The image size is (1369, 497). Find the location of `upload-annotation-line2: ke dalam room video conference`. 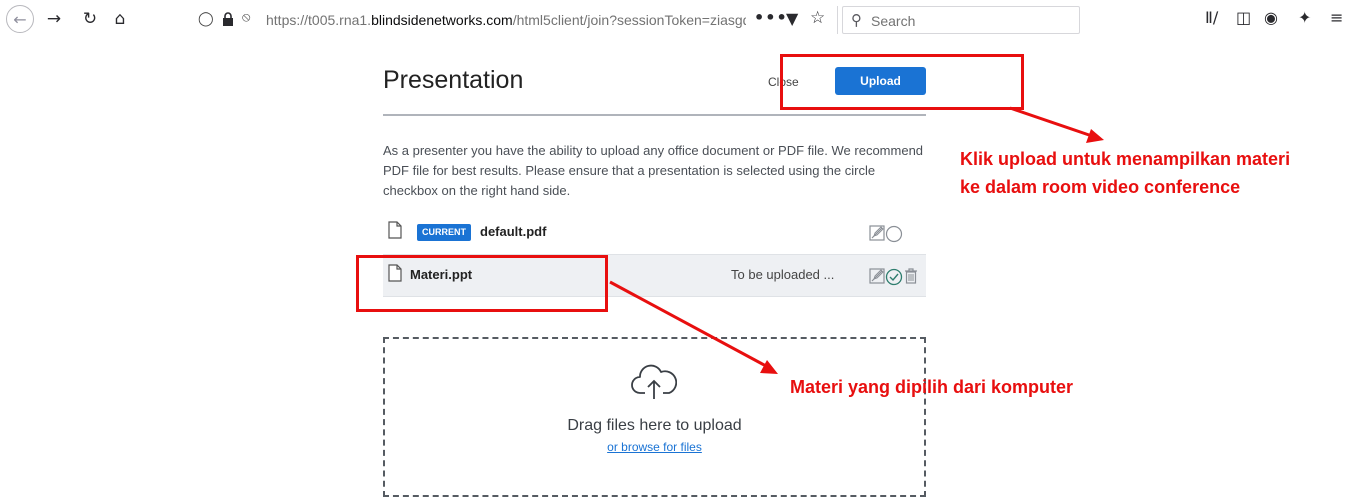

upload-annotation-line2: ke dalam room video conference is located at coordinates (1100, 187).